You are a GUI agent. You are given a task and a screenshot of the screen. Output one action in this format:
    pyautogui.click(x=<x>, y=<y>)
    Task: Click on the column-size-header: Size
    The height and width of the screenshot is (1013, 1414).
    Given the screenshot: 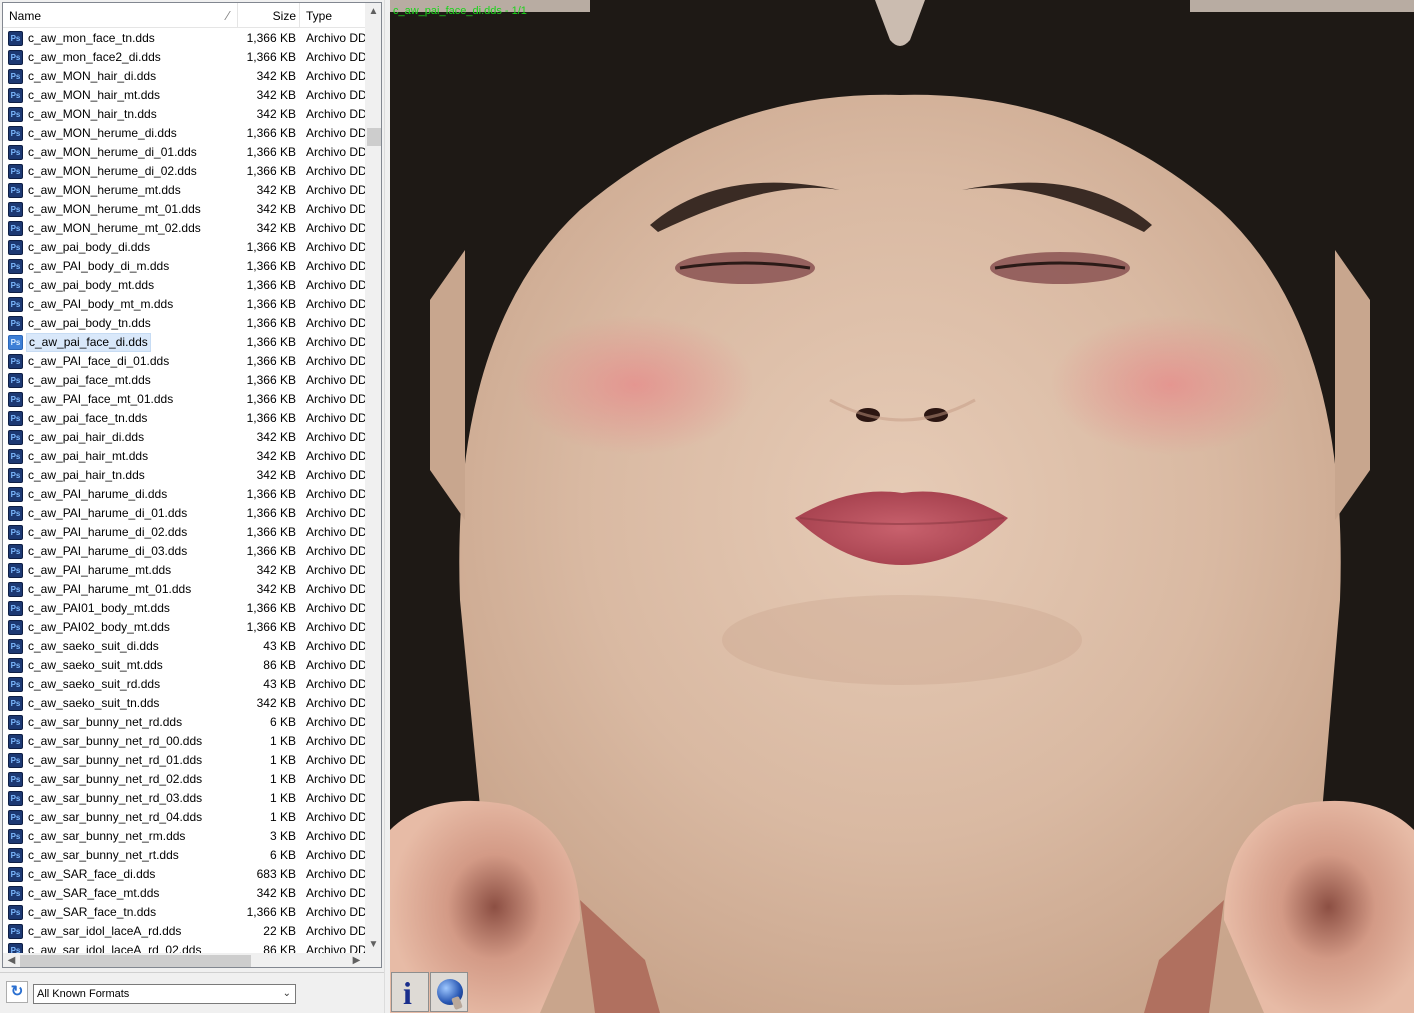 What is the action you would take?
    pyautogui.click(x=269, y=15)
    